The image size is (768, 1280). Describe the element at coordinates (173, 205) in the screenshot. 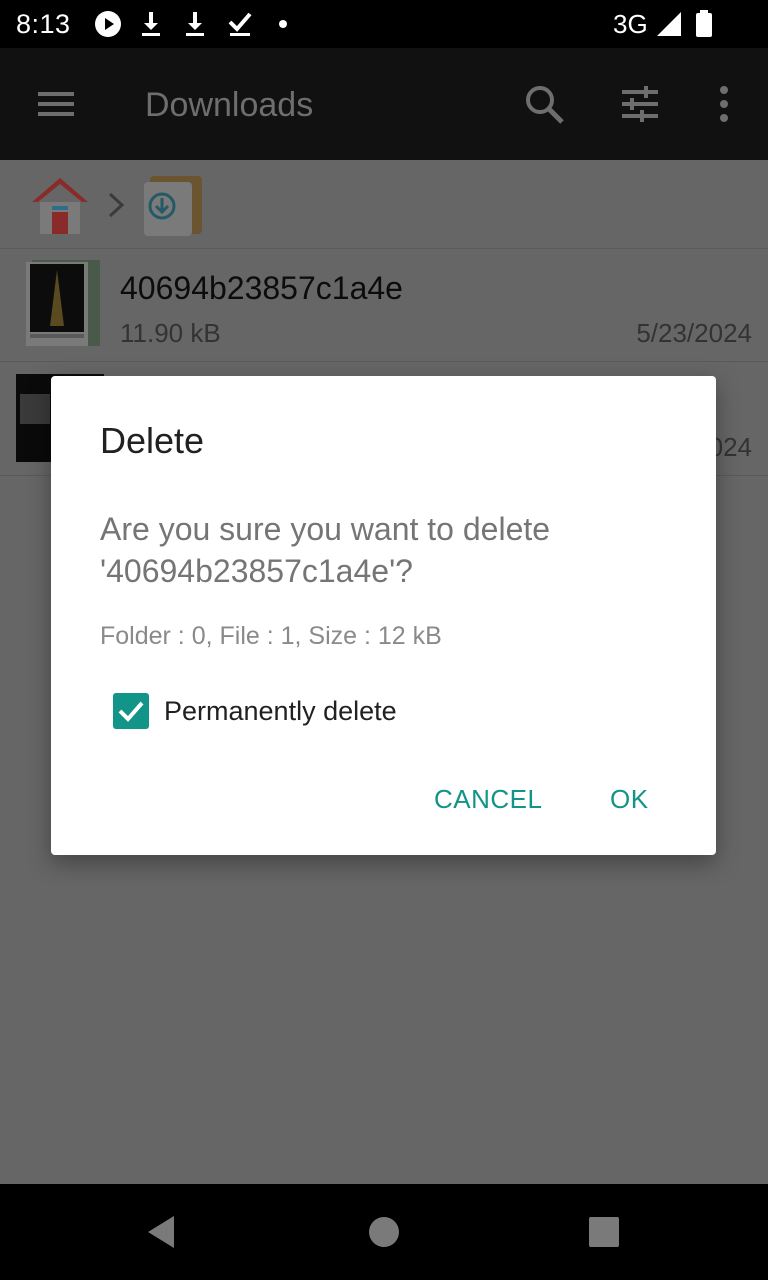

I see `downloads-folder-icon` at that location.